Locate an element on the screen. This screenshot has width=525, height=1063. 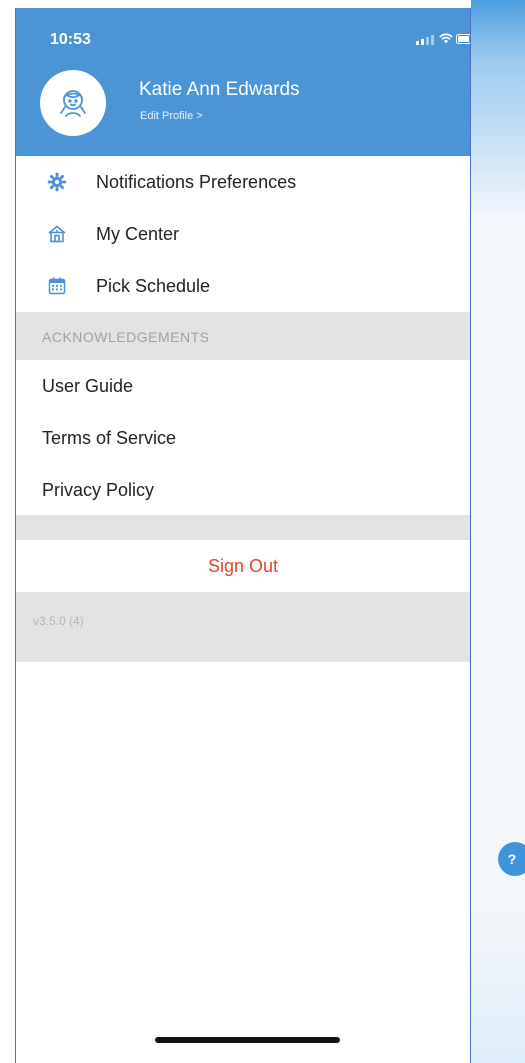
help-button: ? is located at coordinates (511, 859).